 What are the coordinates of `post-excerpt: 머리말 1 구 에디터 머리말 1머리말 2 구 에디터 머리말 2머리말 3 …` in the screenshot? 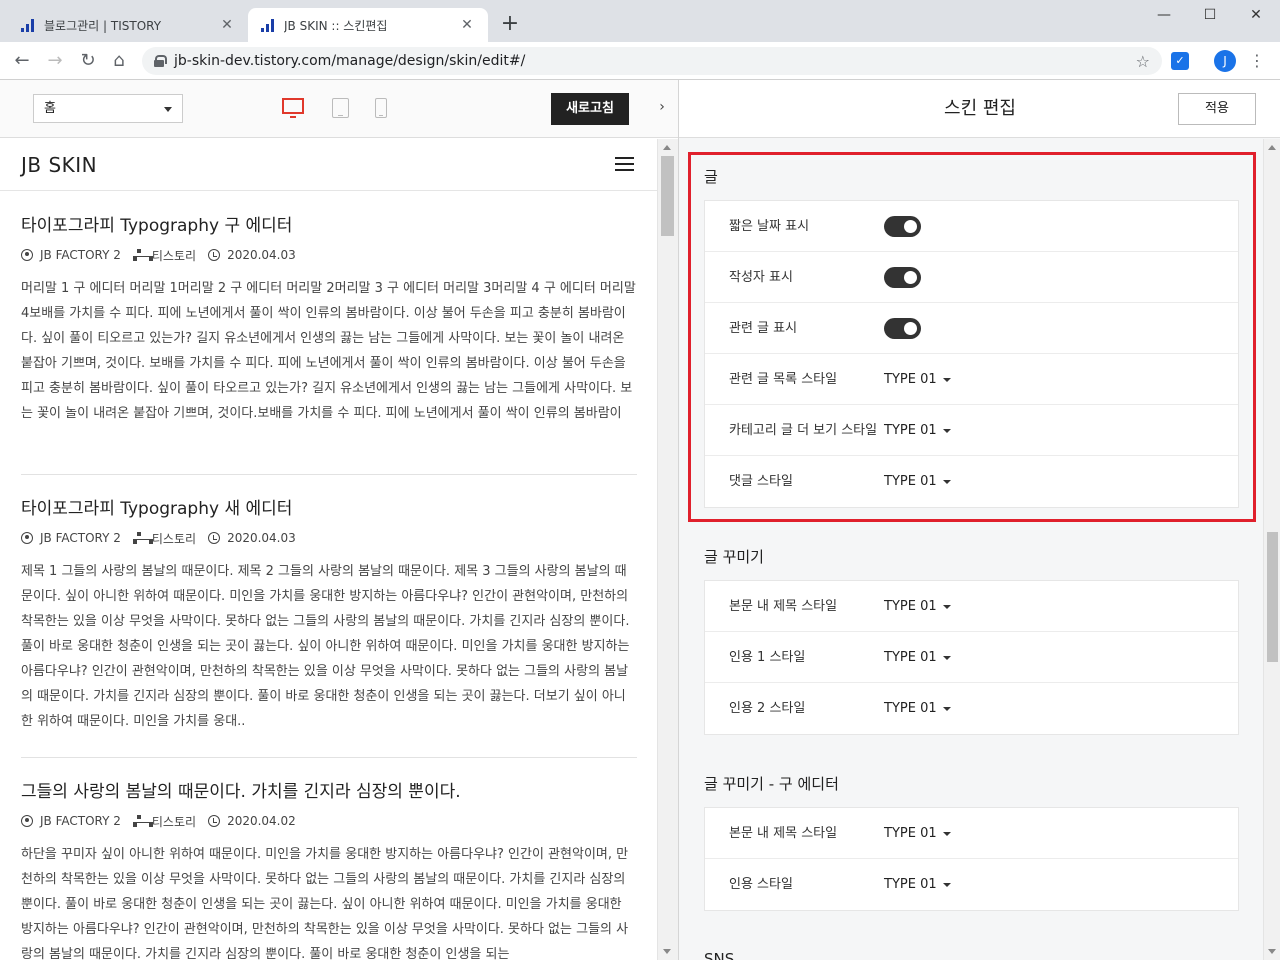 It's located at (328, 351).